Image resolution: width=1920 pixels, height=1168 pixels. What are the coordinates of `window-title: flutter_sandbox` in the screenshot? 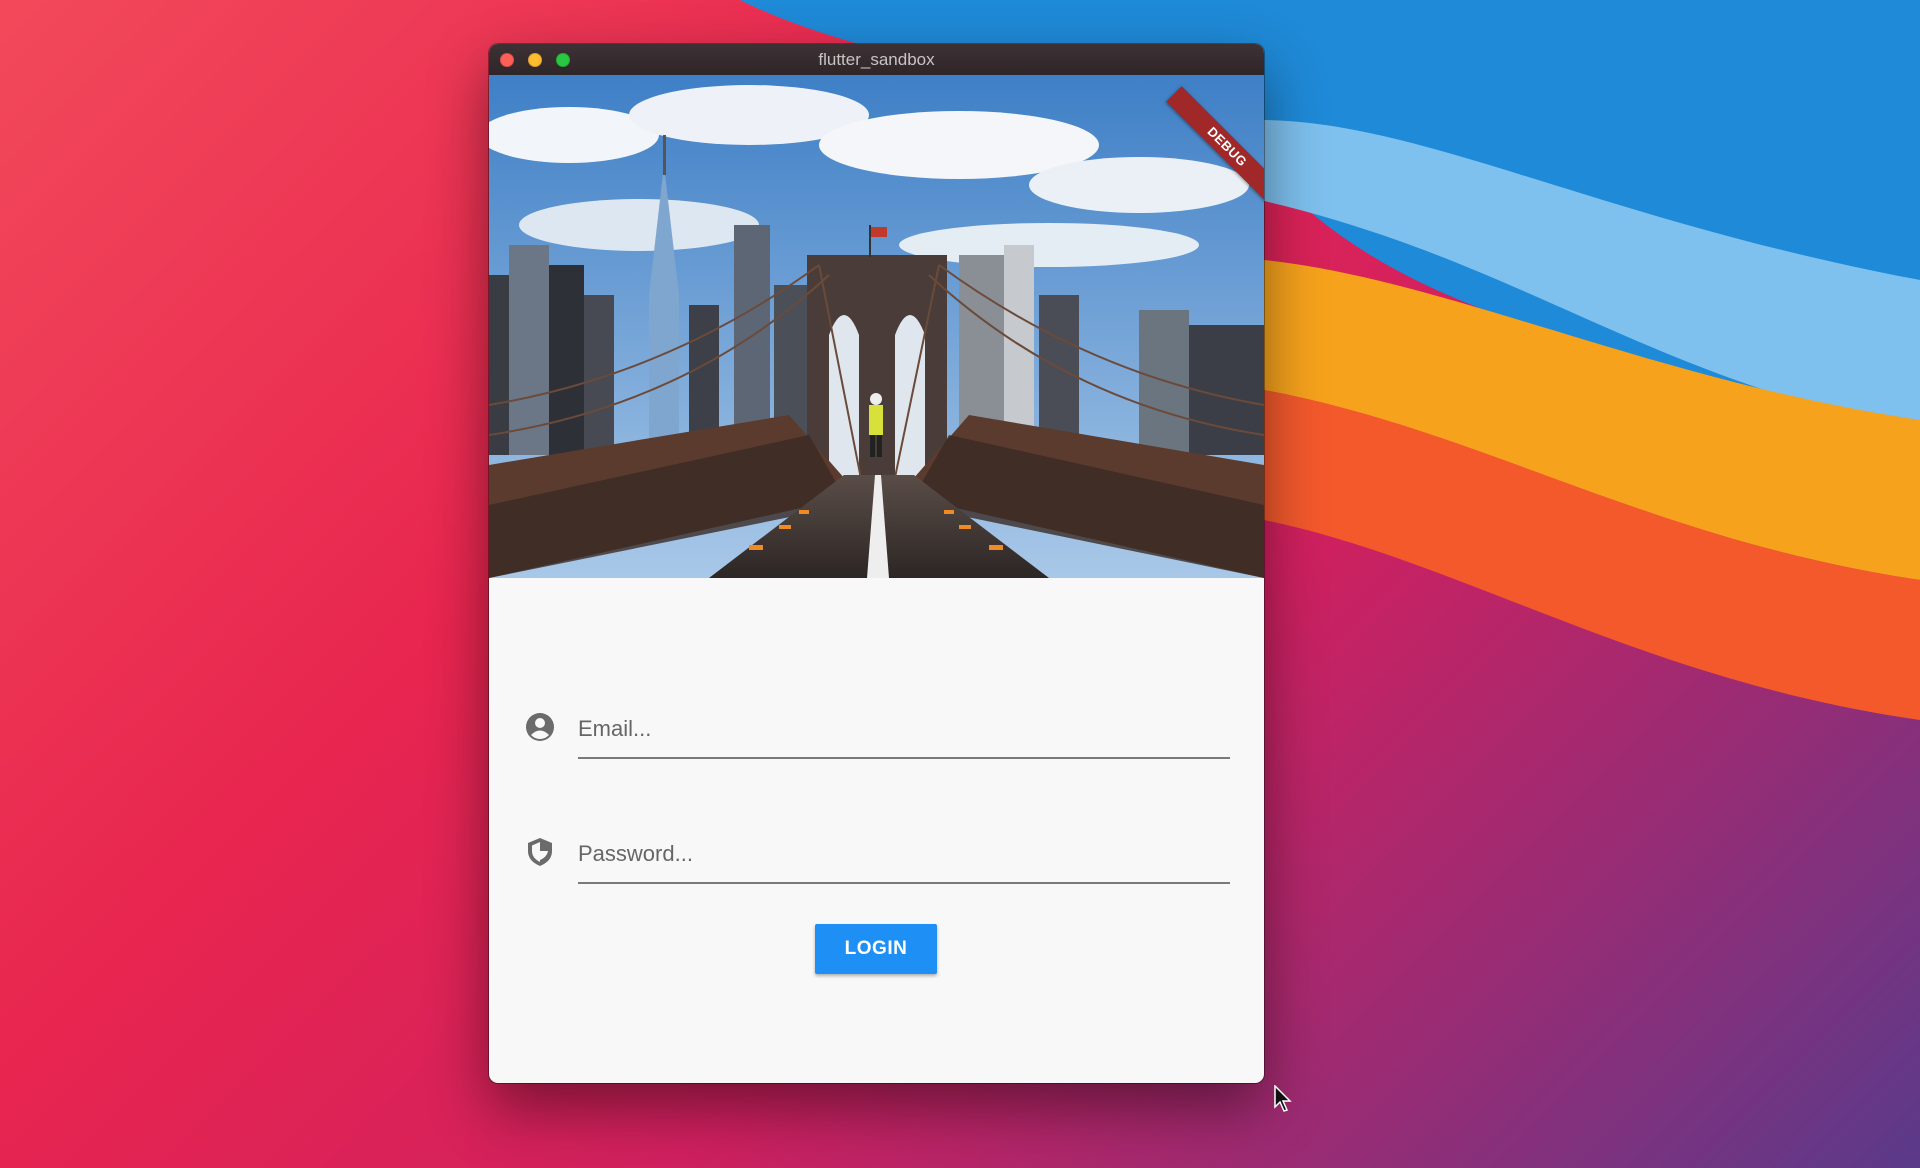 It's located at (876, 59).